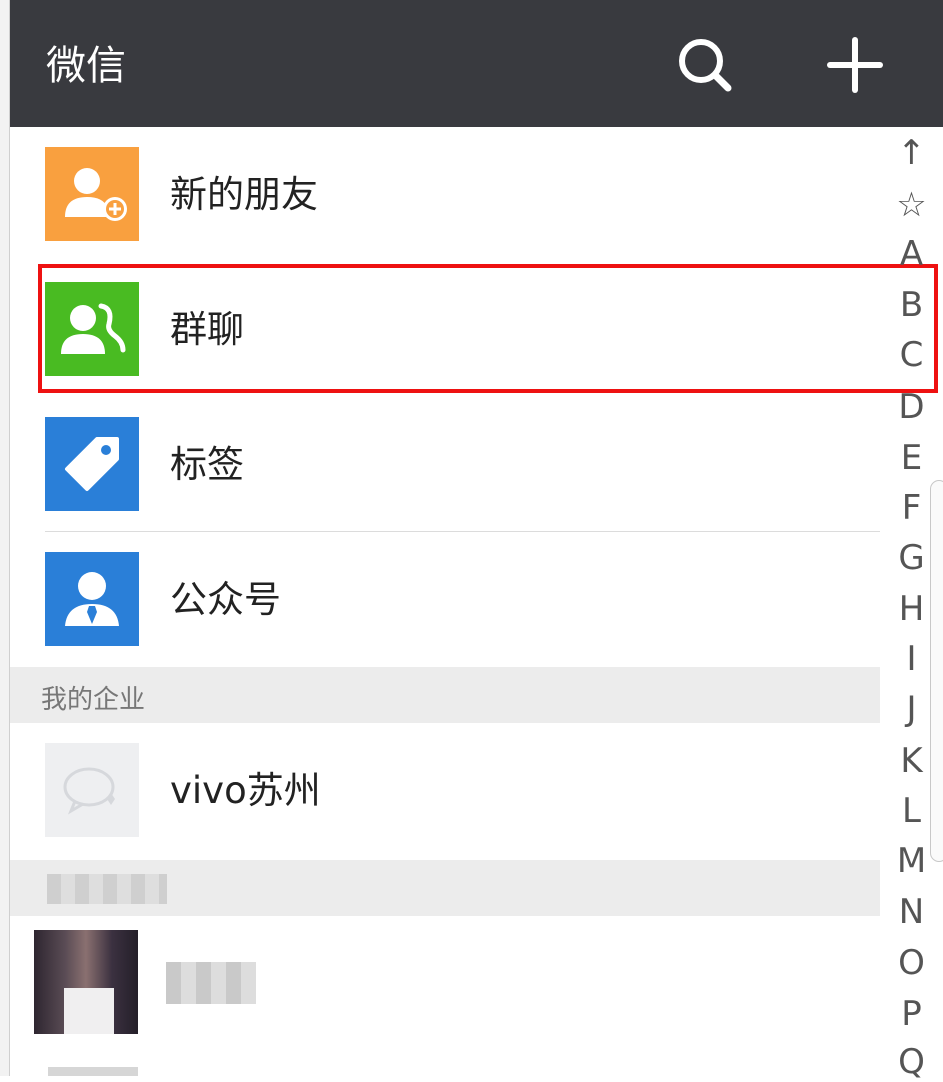 The image size is (943, 1082). What do you see at coordinates (211, 983) in the screenshot?
I see `contact-name` at bounding box center [211, 983].